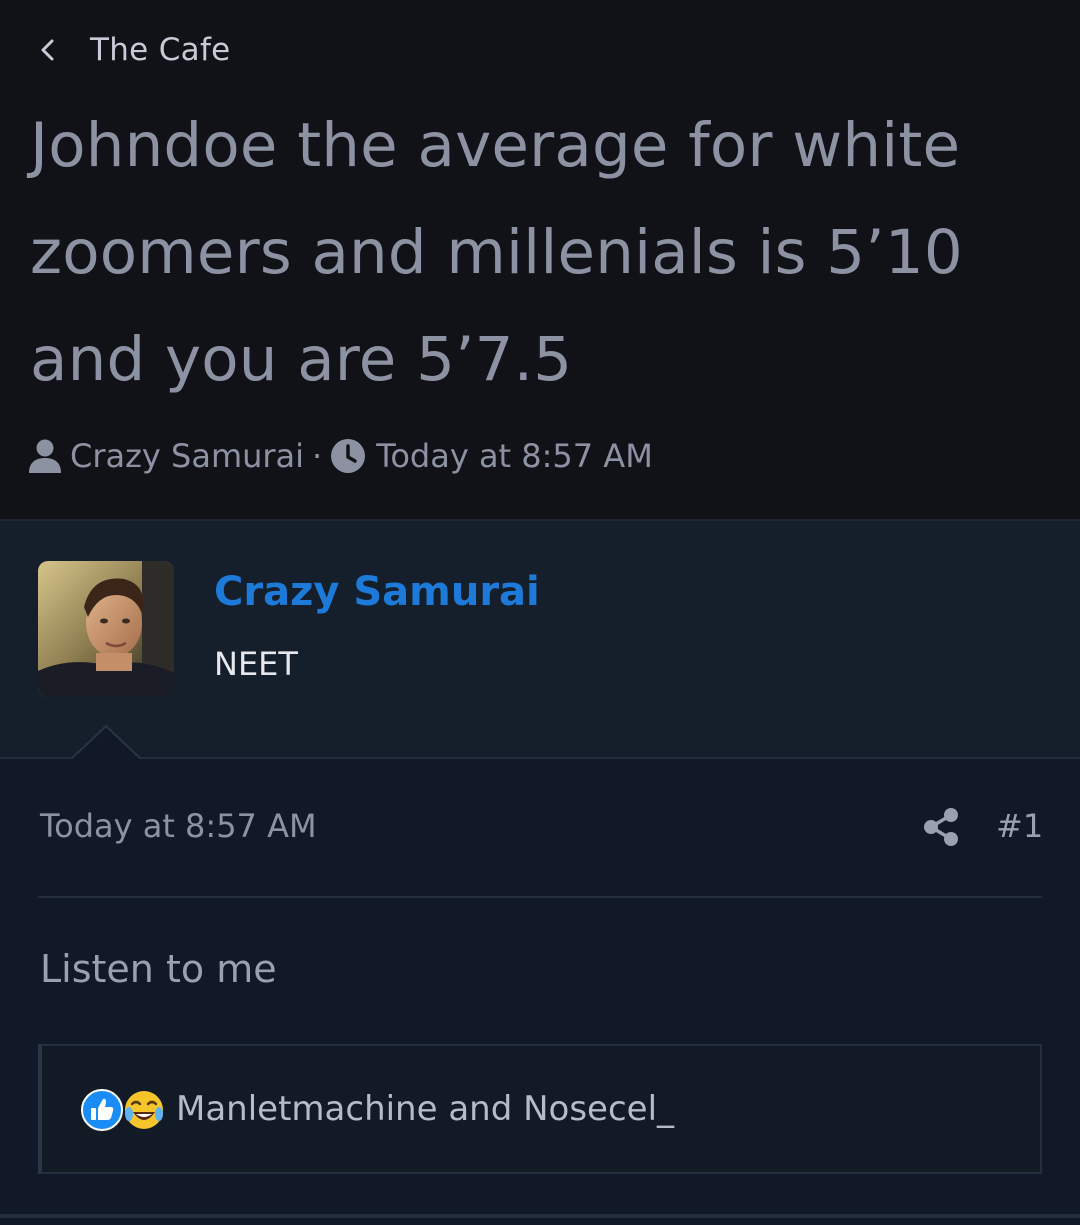 This screenshot has height=1225, width=1080. Describe the element at coordinates (160, 50) in the screenshot. I see `breadcrumb-forum-link: The Cafe` at that location.